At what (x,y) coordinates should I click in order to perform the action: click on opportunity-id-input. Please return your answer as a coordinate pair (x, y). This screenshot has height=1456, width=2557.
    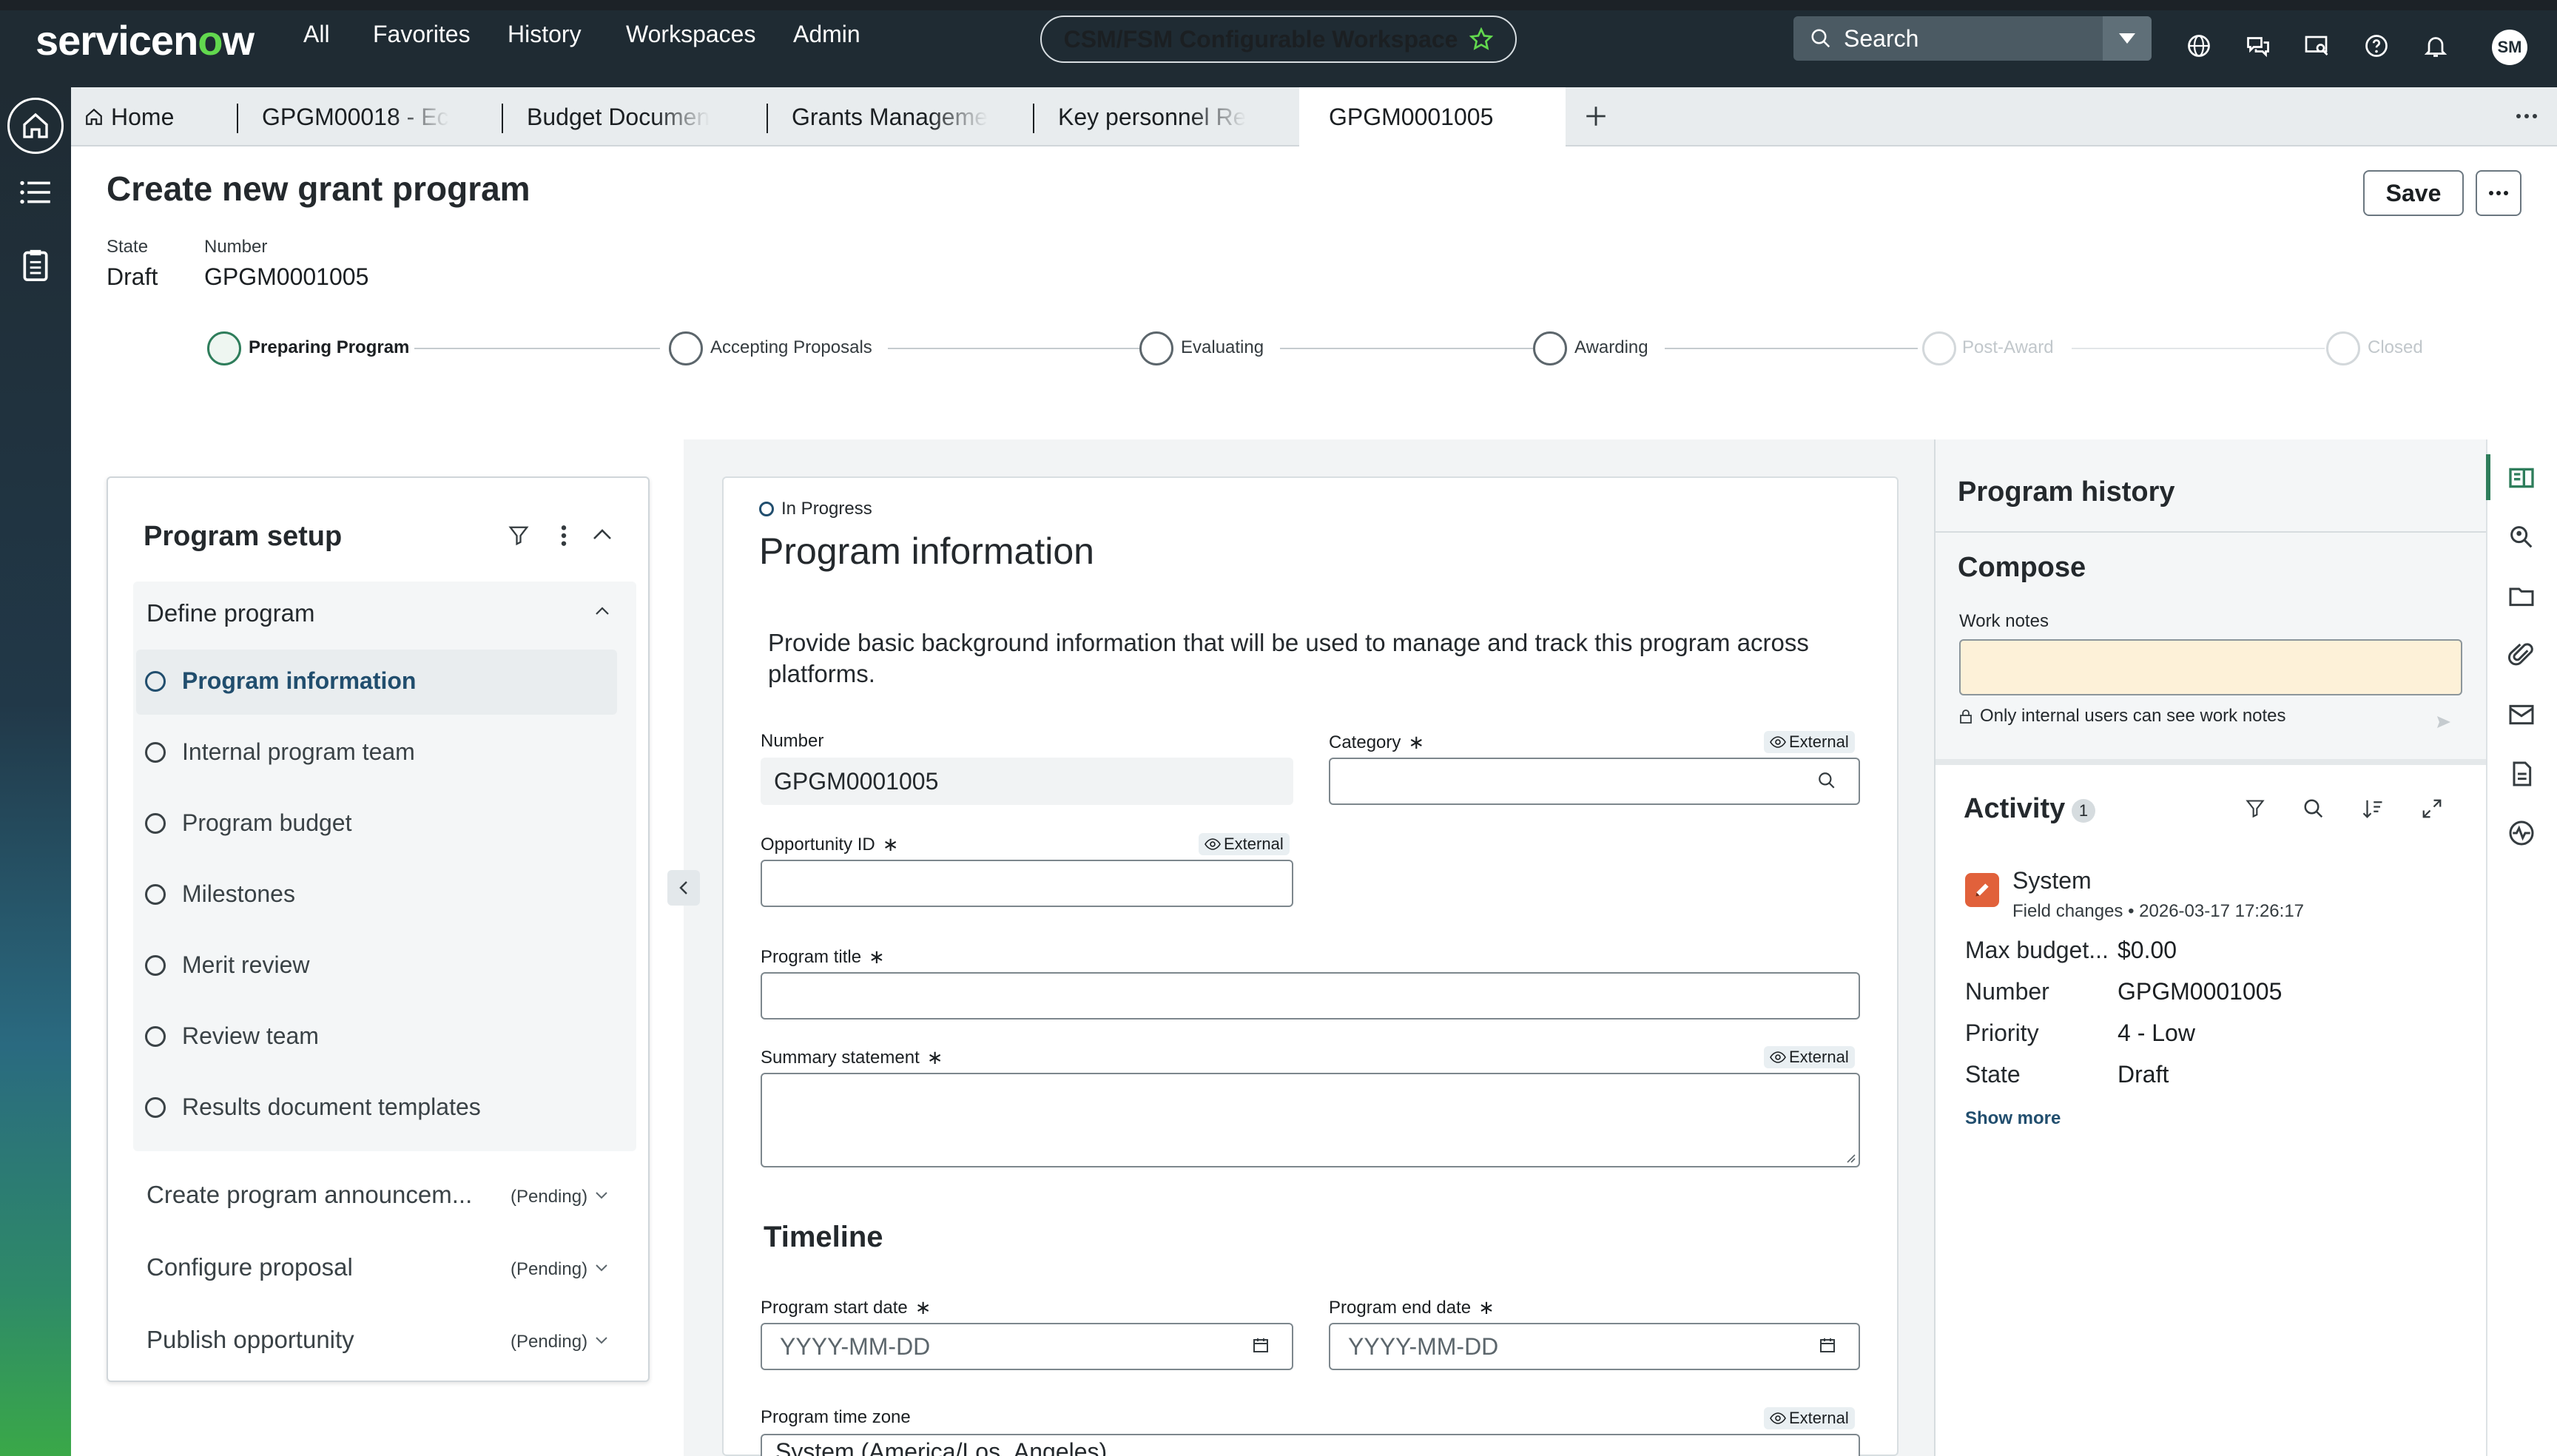
    Looking at the image, I should click on (1027, 884).